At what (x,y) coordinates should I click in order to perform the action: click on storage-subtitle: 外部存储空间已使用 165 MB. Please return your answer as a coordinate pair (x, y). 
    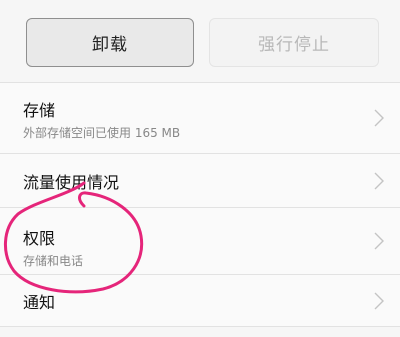
    Looking at the image, I should click on (102, 133).